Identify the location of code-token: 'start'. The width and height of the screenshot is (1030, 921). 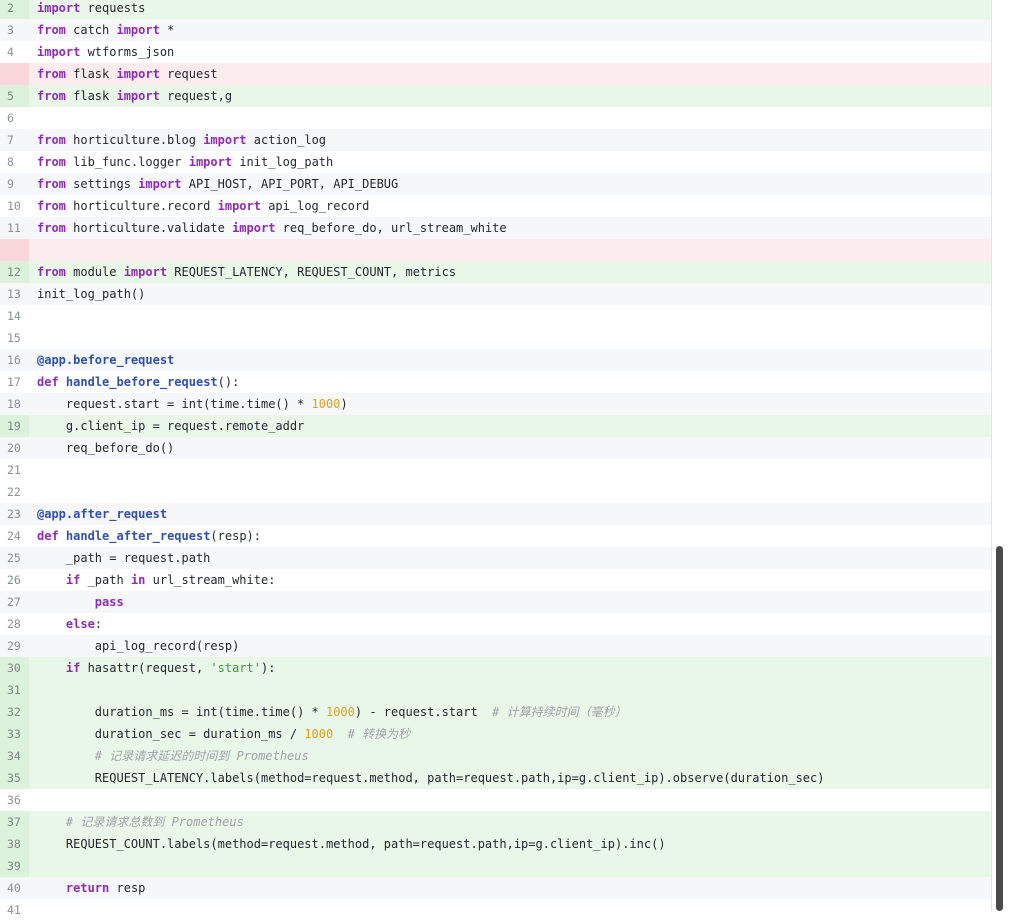
(235, 668).